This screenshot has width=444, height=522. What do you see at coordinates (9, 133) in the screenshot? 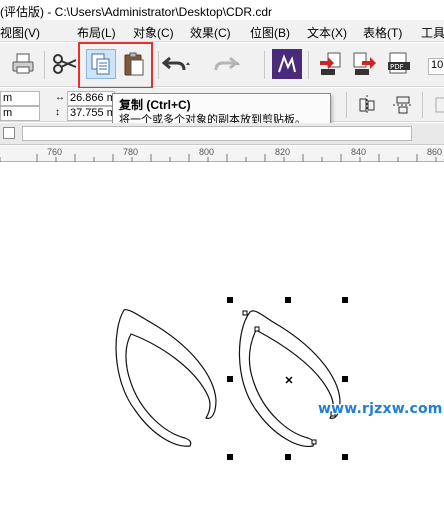
I see `page-icon` at bounding box center [9, 133].